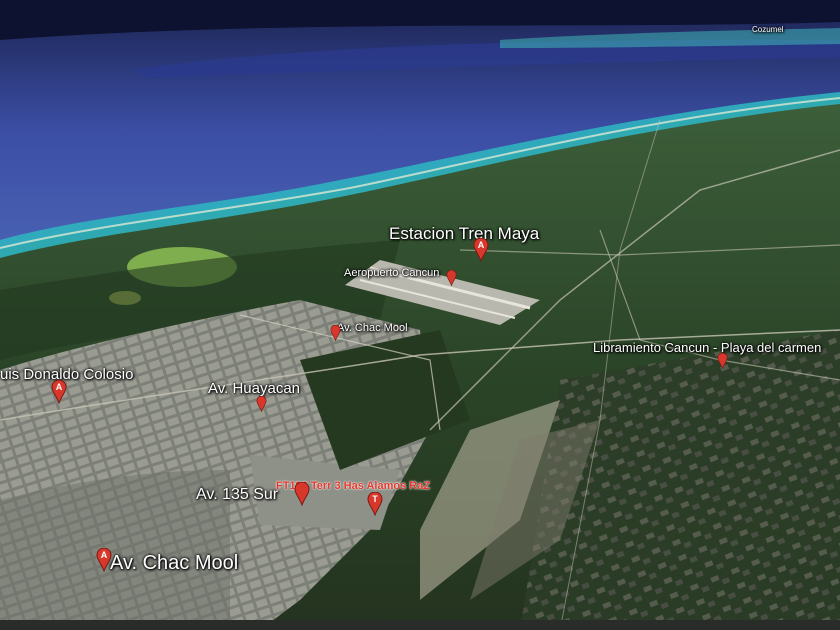 The image size is (840, 630). What do you see at coordinates (392, 273) in the screenshot?
I see `label-aeropuerto-cancun: Aeropuerto Cancun` at bounding box center [392, 273].